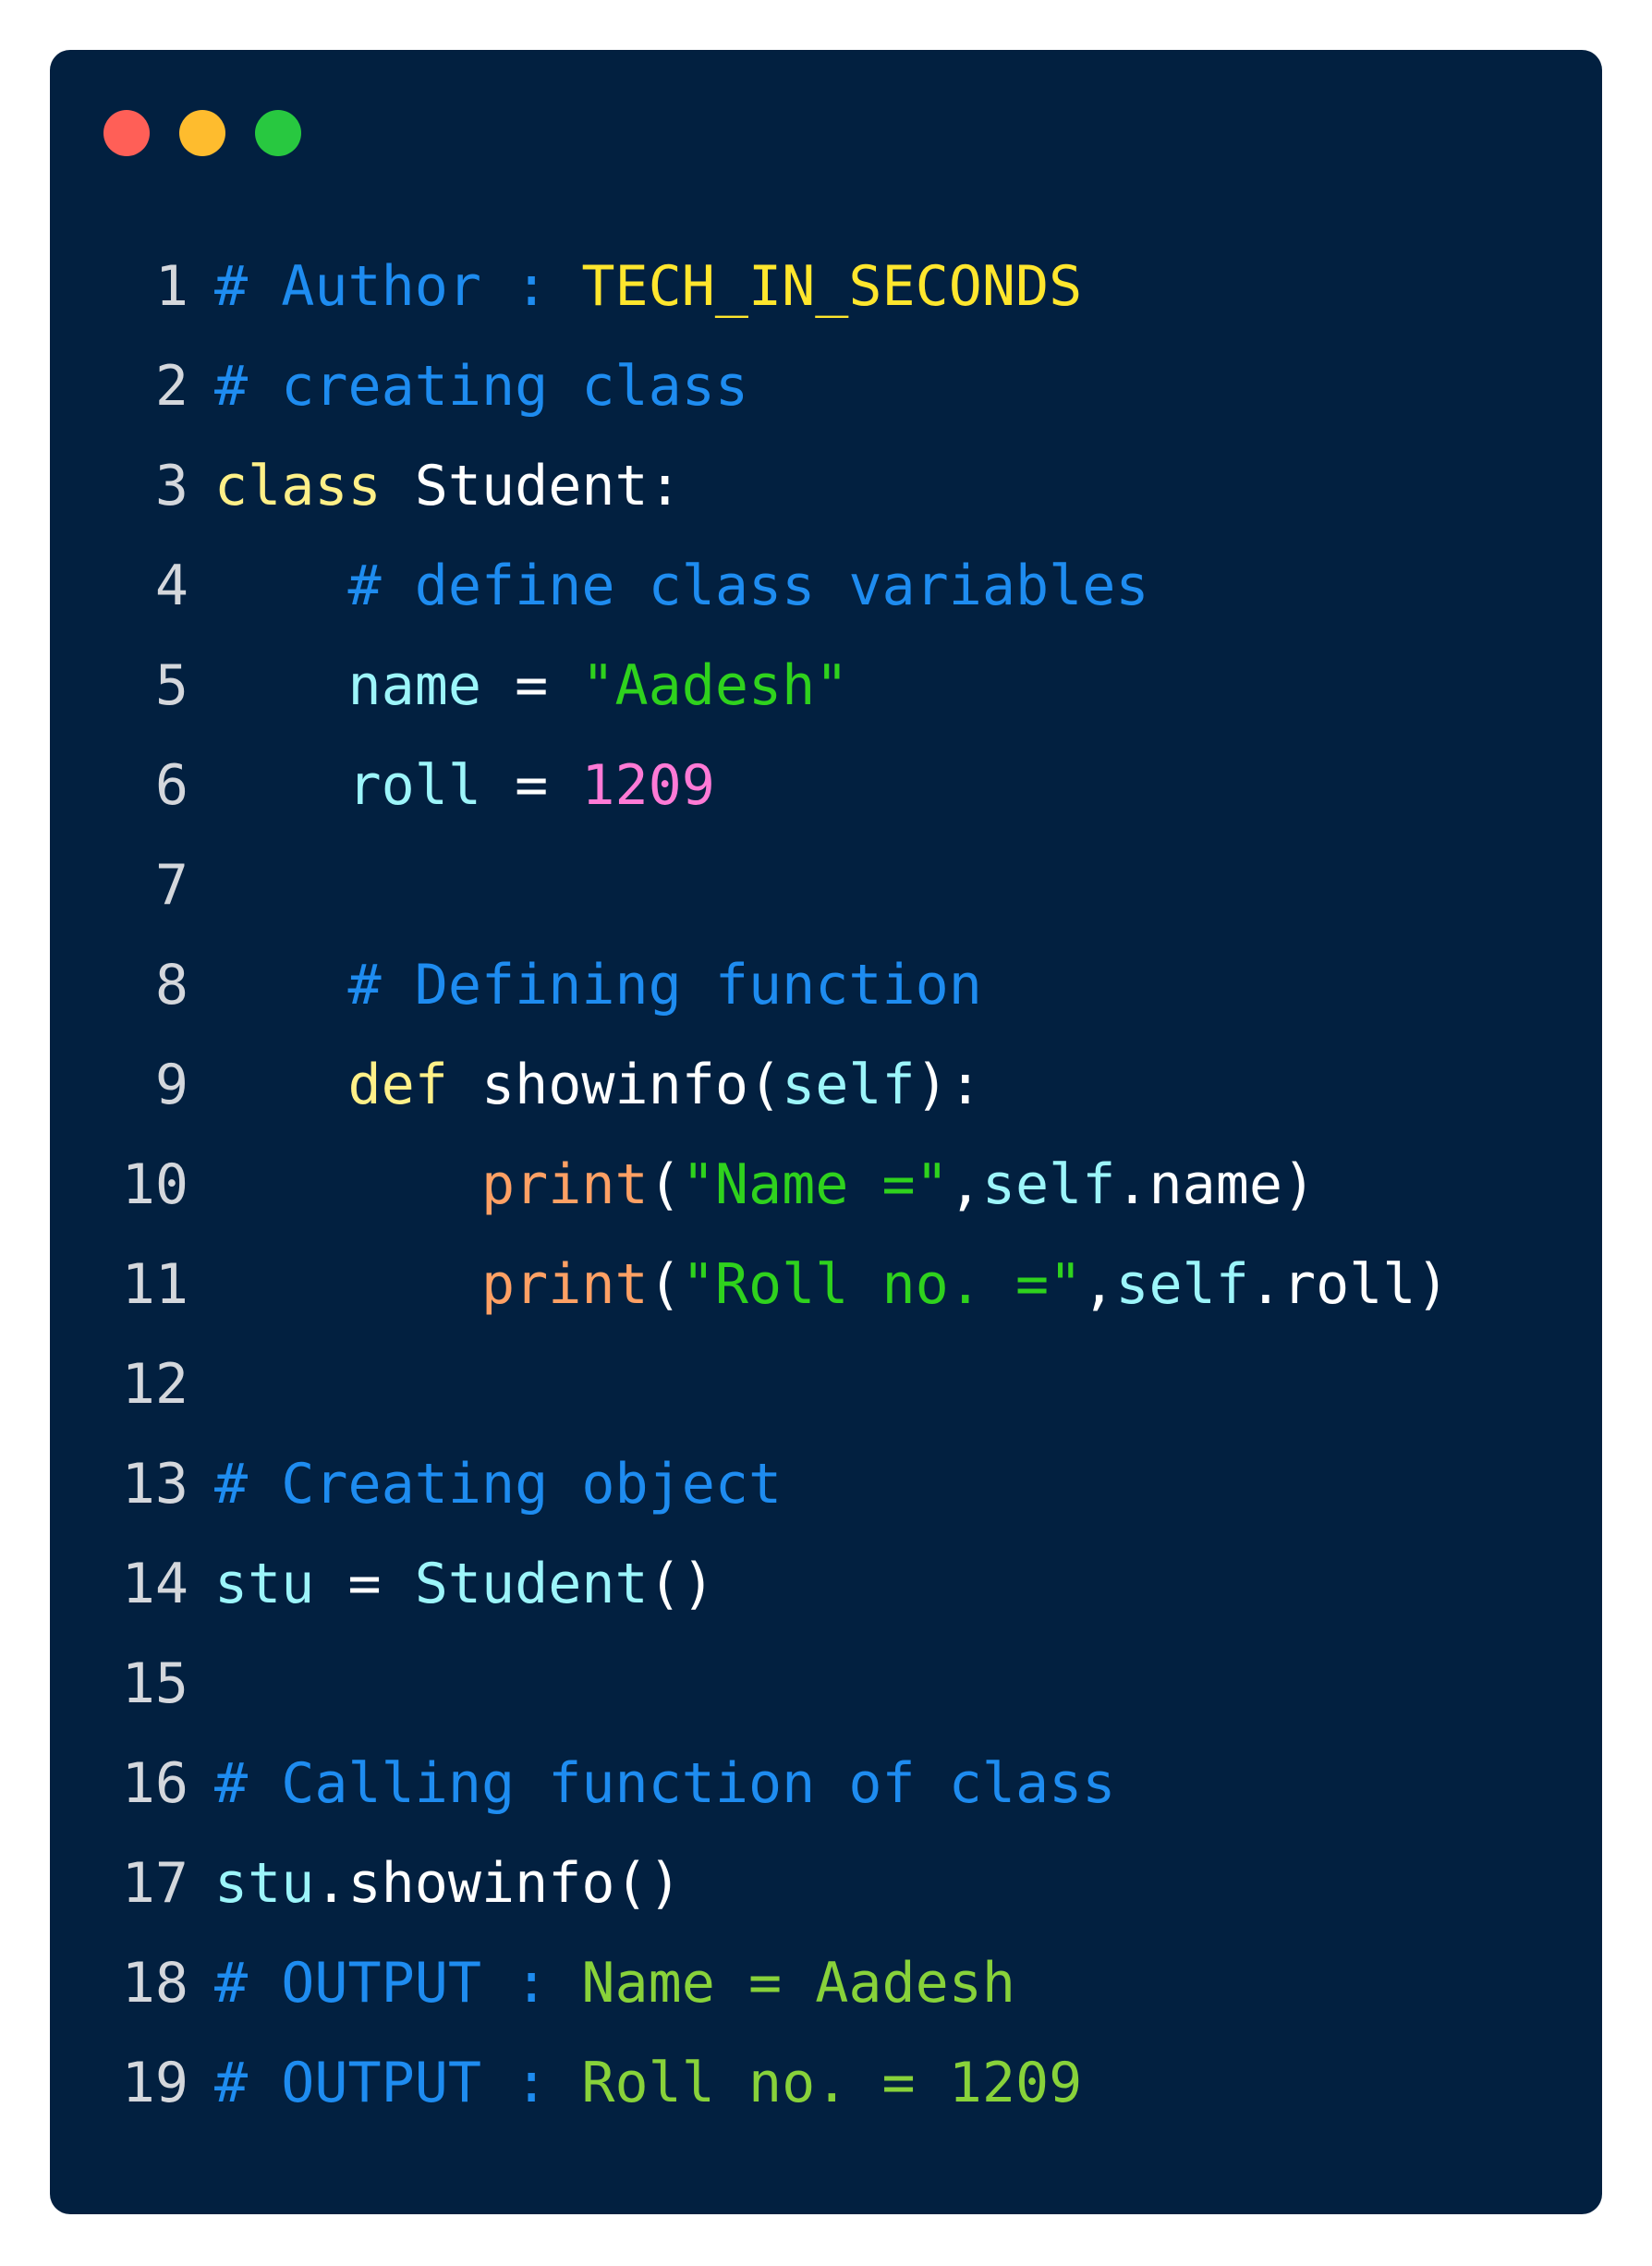 This screenshot has width=1652, height=2266. Describe the element at coordinates (826, 1605) in the screenshot. I see `code-line: 14 stu = Student()` at that location.